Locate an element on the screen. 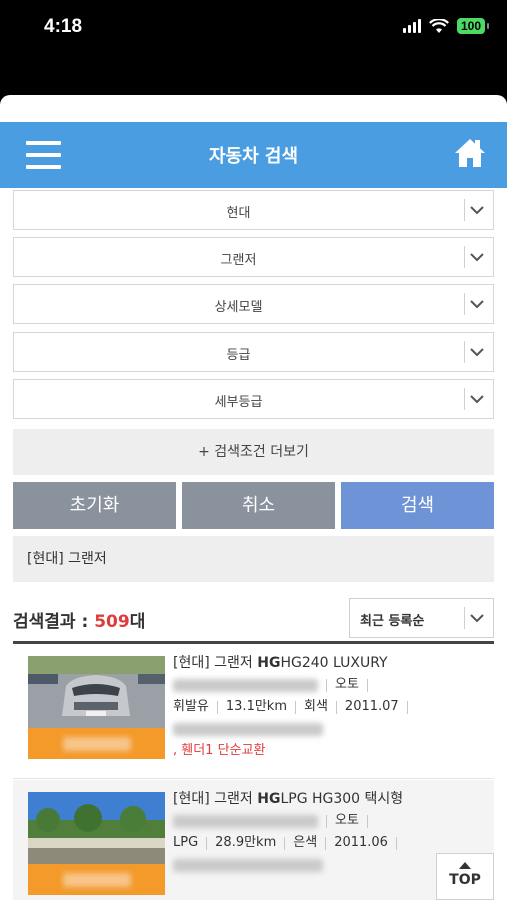 This screenshot has height=900, width=507. condition-summary: [현대] 그랜저 is located at coordinates (253, 559).